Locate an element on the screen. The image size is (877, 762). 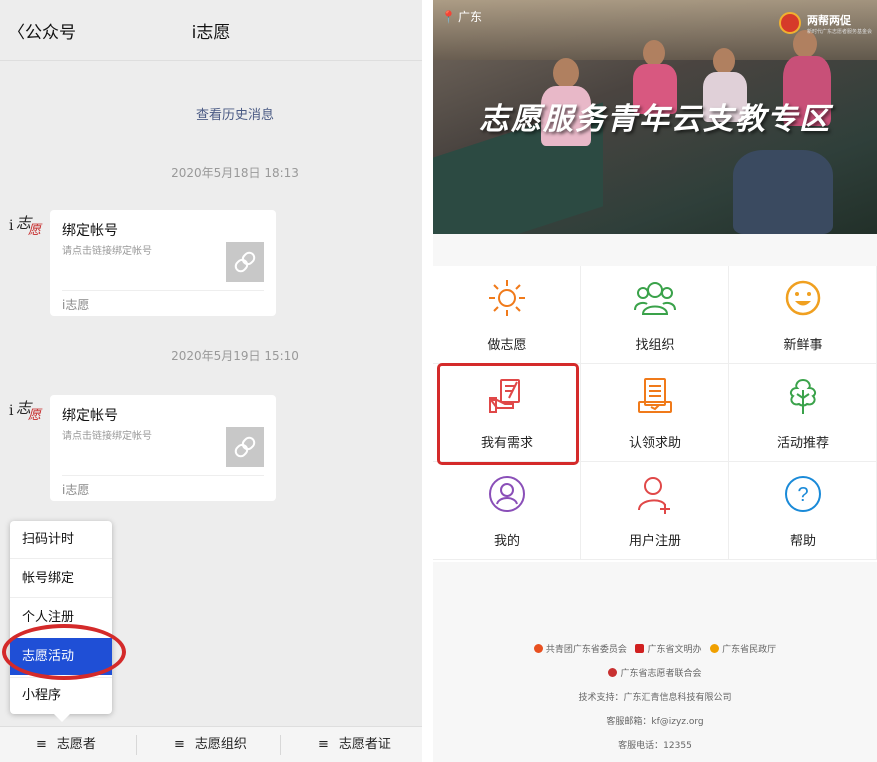
grid-item-activity-recommend: 活动推荐 is located at coordinates (803, 413).